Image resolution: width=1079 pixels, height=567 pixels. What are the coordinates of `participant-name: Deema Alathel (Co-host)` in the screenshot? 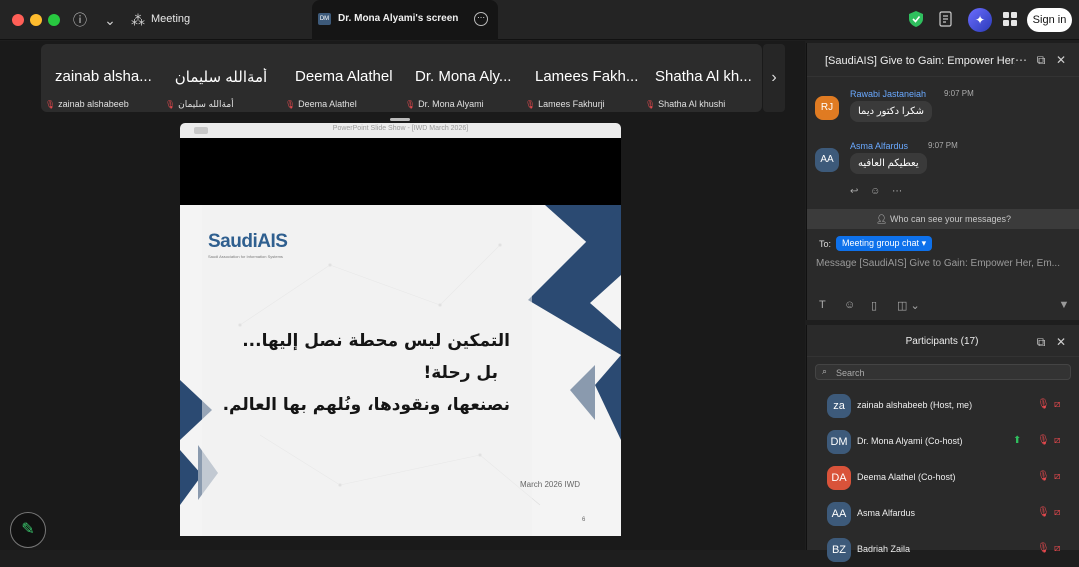 It's located at (906, 477).